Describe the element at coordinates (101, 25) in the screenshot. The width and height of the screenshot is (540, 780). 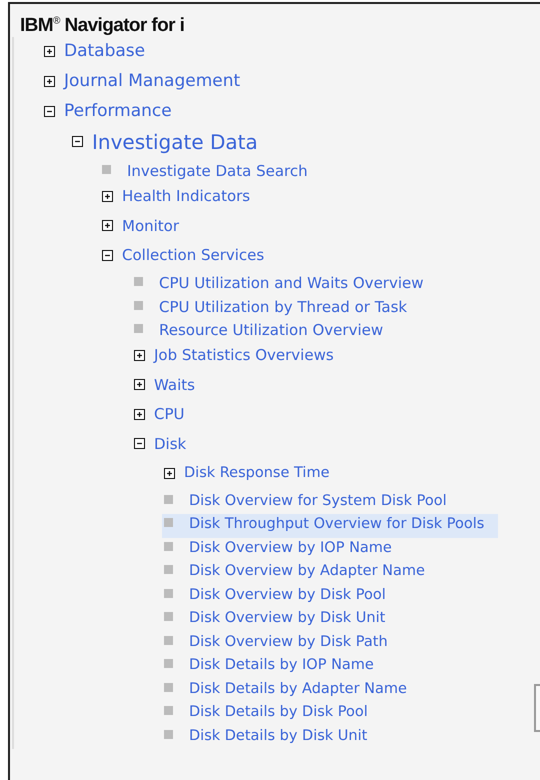
I see `window-title: IBM$^{®}$ Navigator for i` at that location.